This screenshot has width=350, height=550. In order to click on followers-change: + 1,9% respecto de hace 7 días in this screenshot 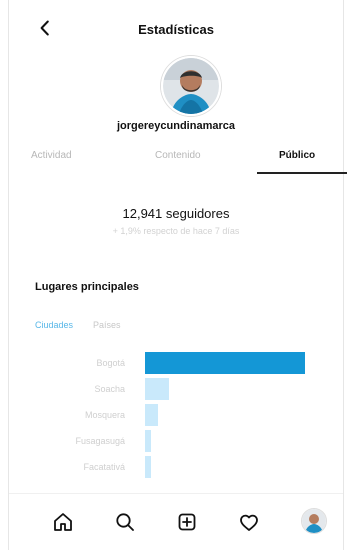, I will do `click(176, 231)`.